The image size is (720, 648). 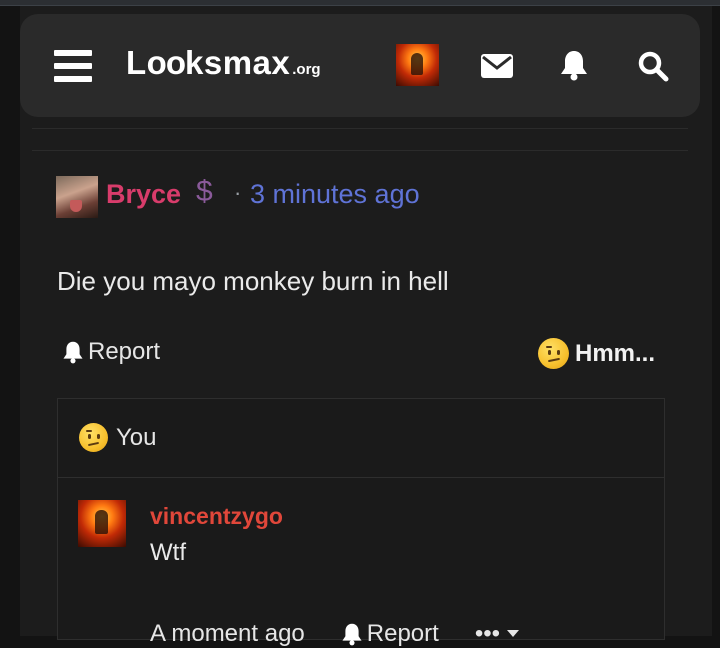 I want to click on logo-text: Looksmax, so click(x=208, y=62).